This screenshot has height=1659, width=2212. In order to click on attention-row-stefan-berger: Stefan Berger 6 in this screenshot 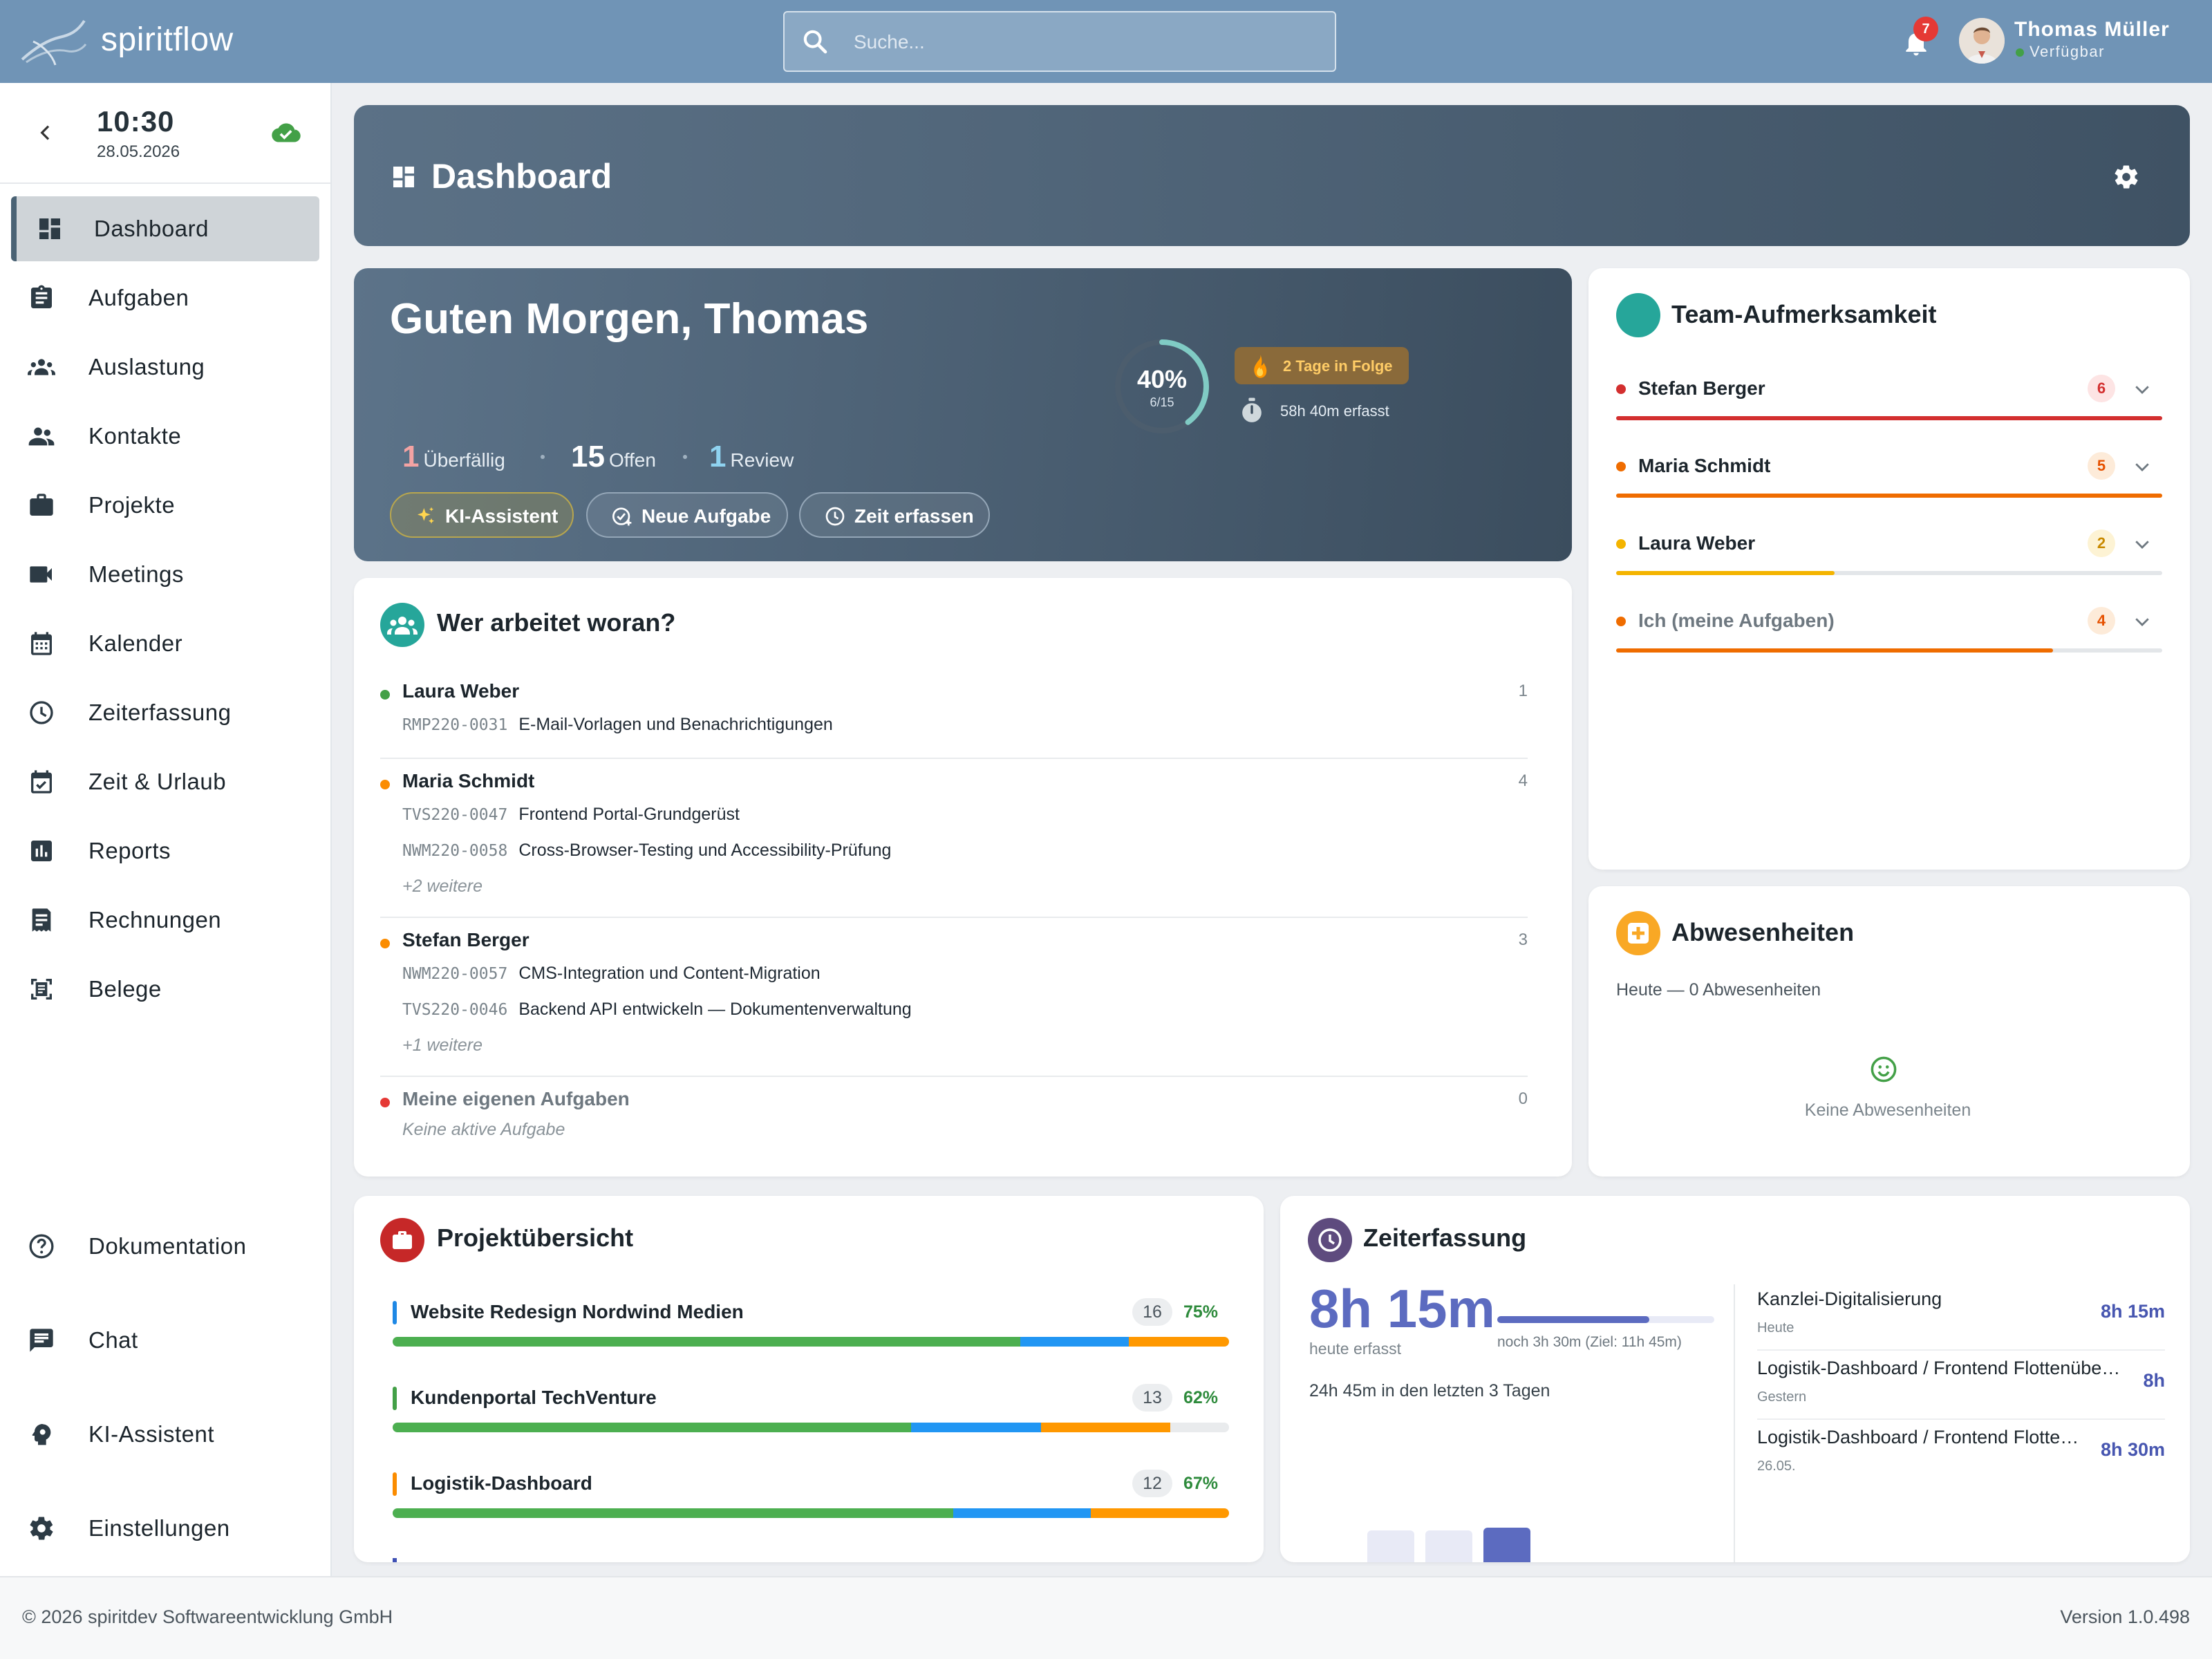, I will do `click(1889, 399)`.